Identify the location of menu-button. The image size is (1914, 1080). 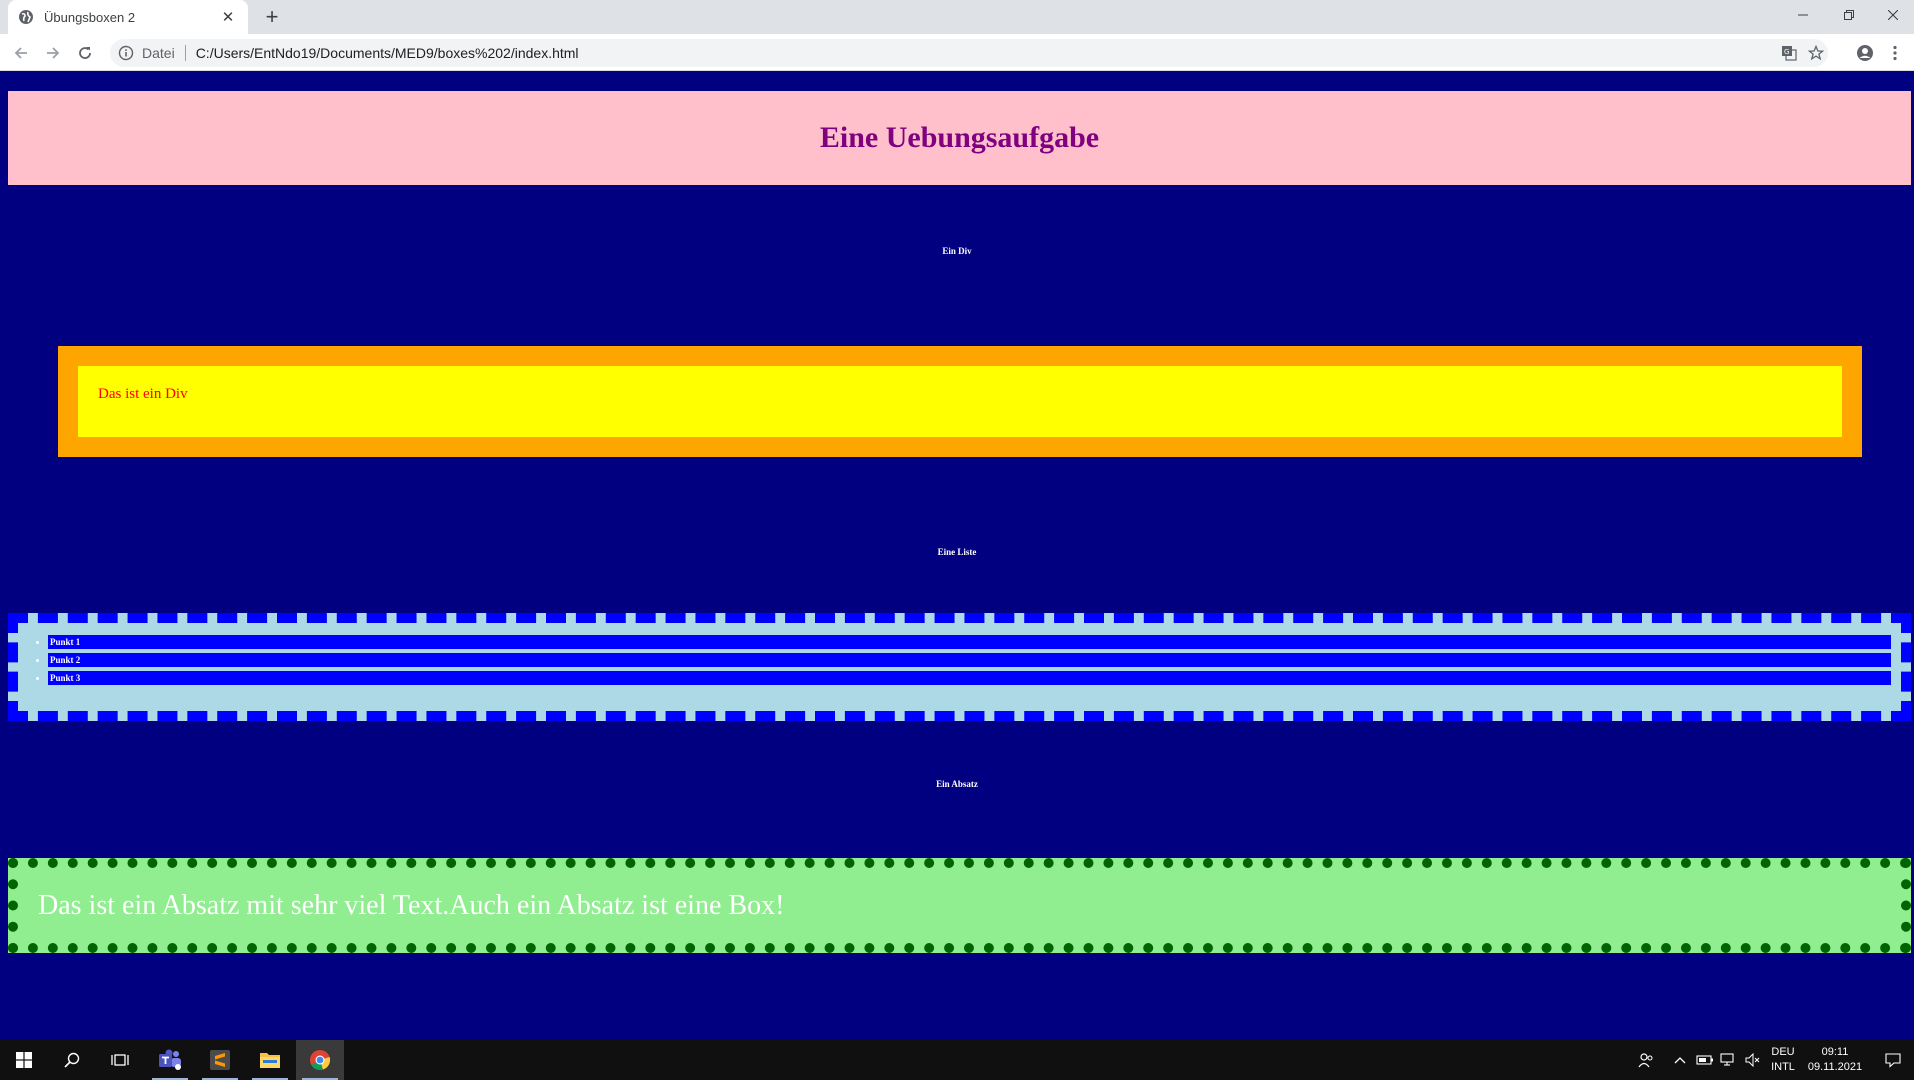
(1895, 53).